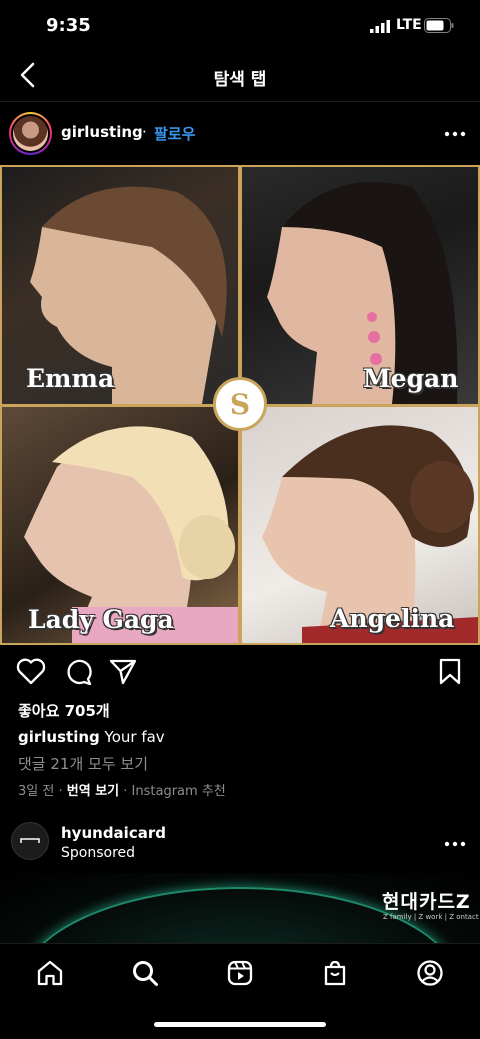 The width and height of the screenshot is (480, 1039). I want to click on home-indicator, so click(240, 1024).